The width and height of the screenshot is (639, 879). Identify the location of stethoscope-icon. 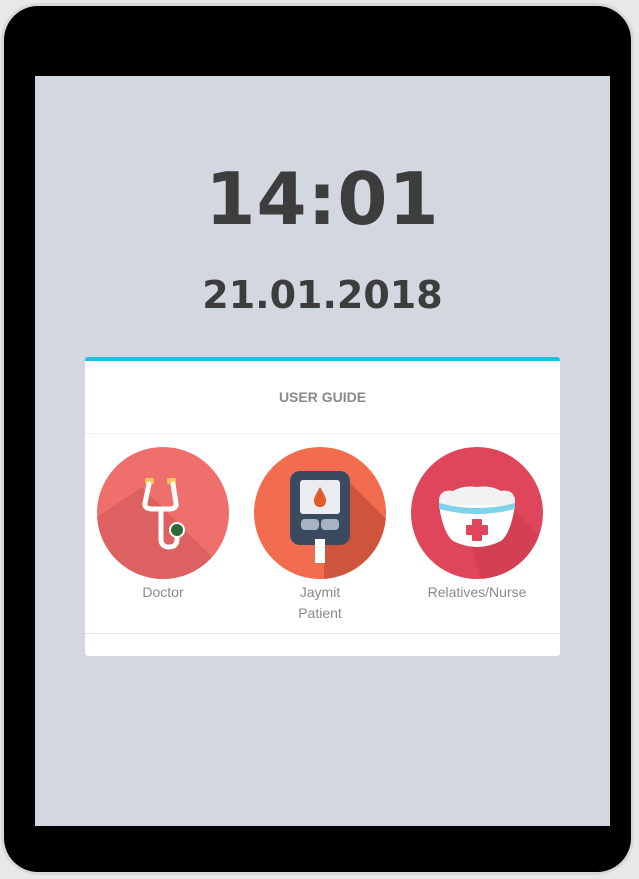
(163, 513).